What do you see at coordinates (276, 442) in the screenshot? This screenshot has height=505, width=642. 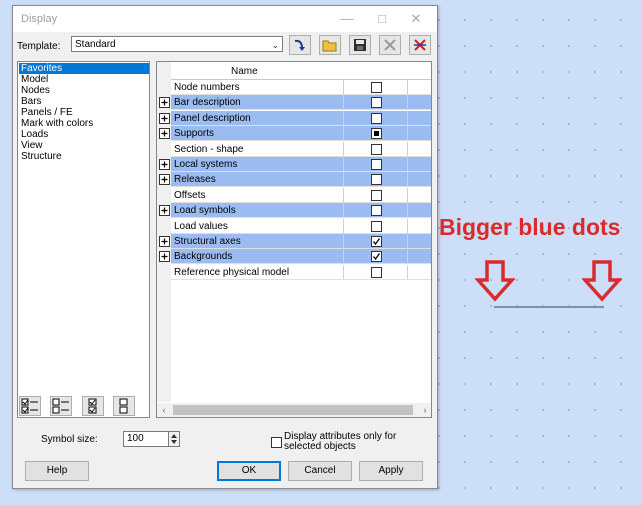 I see `display-attributes-checkbox` at bounding box center [276, 442].